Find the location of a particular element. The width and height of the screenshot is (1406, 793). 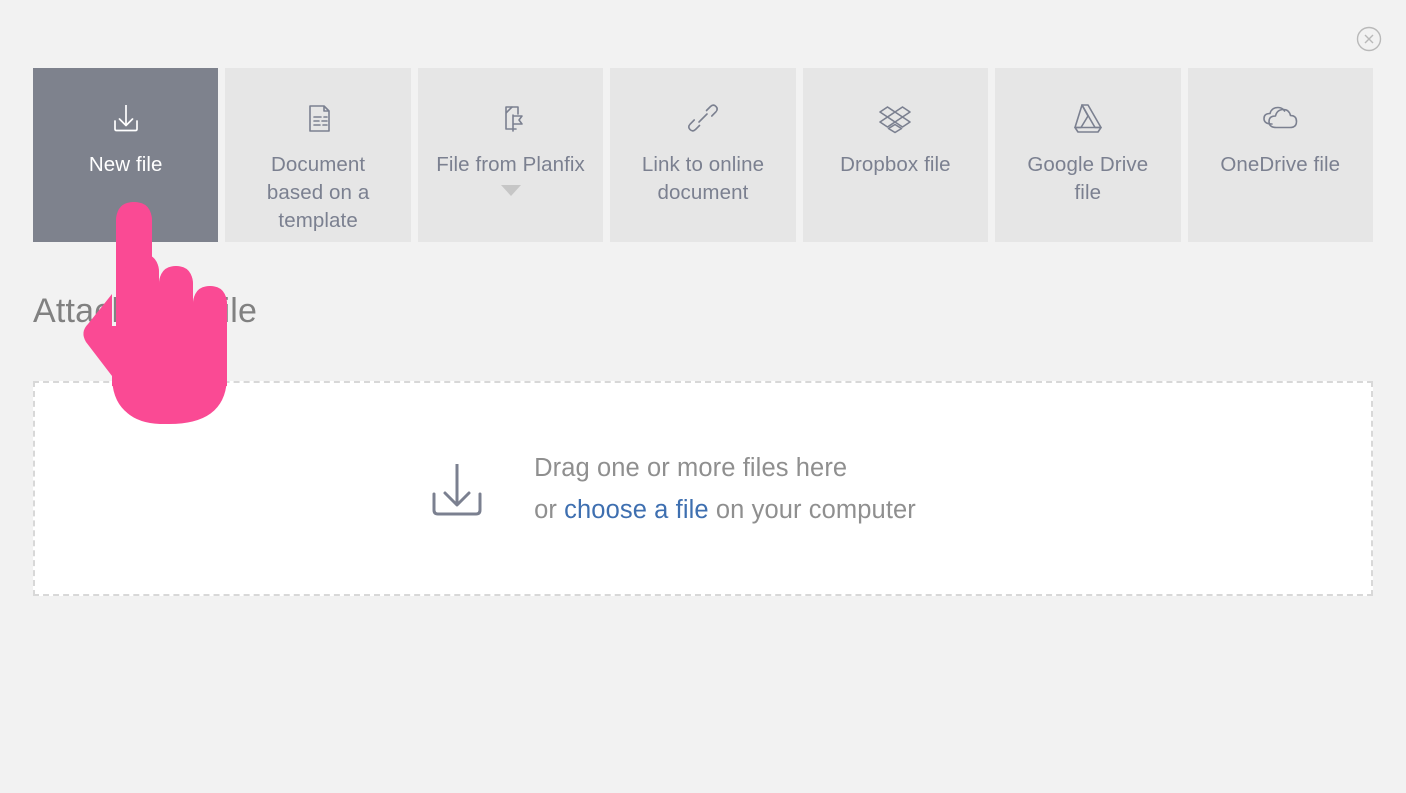

file-flag-icon is located at coordinates (511, 118).